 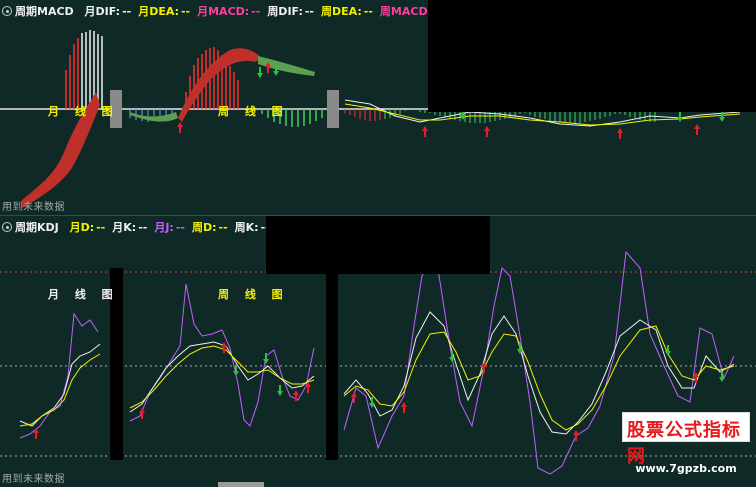 I want to click on kdj-item-4: 周K:--, so click(x=252, y=227).